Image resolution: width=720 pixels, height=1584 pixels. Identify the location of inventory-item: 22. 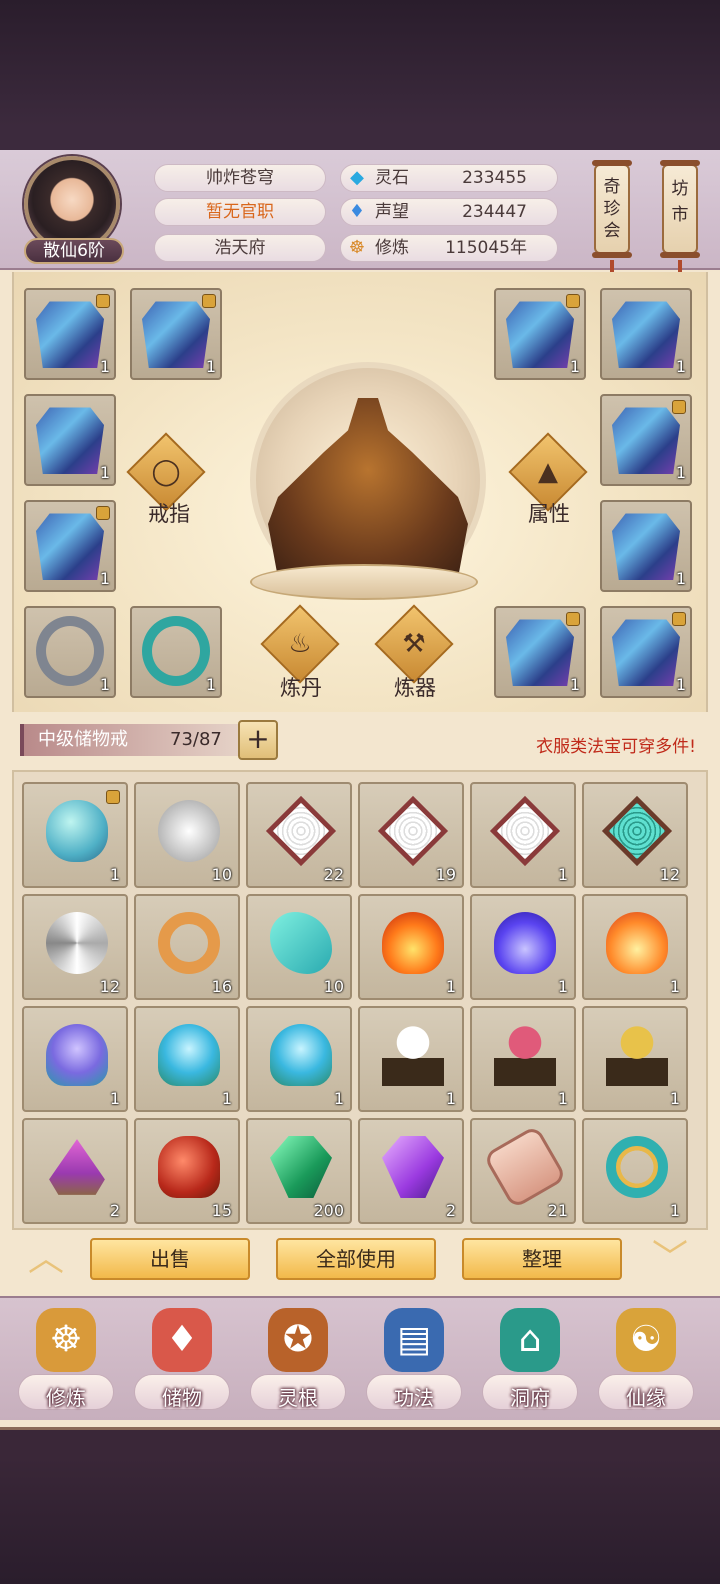
(299, 835).